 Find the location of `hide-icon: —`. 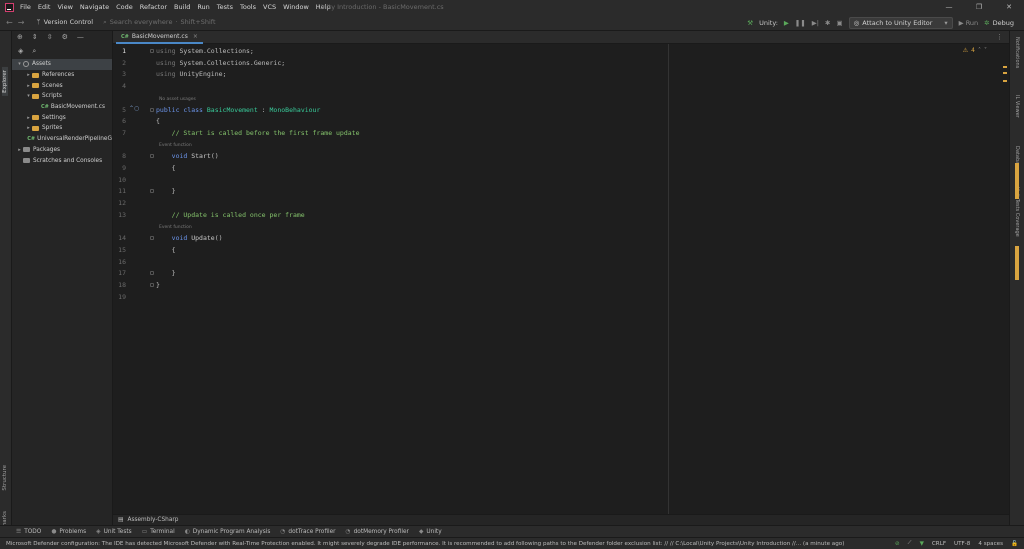

hide-icon: — is located at coordinates (80, 37).